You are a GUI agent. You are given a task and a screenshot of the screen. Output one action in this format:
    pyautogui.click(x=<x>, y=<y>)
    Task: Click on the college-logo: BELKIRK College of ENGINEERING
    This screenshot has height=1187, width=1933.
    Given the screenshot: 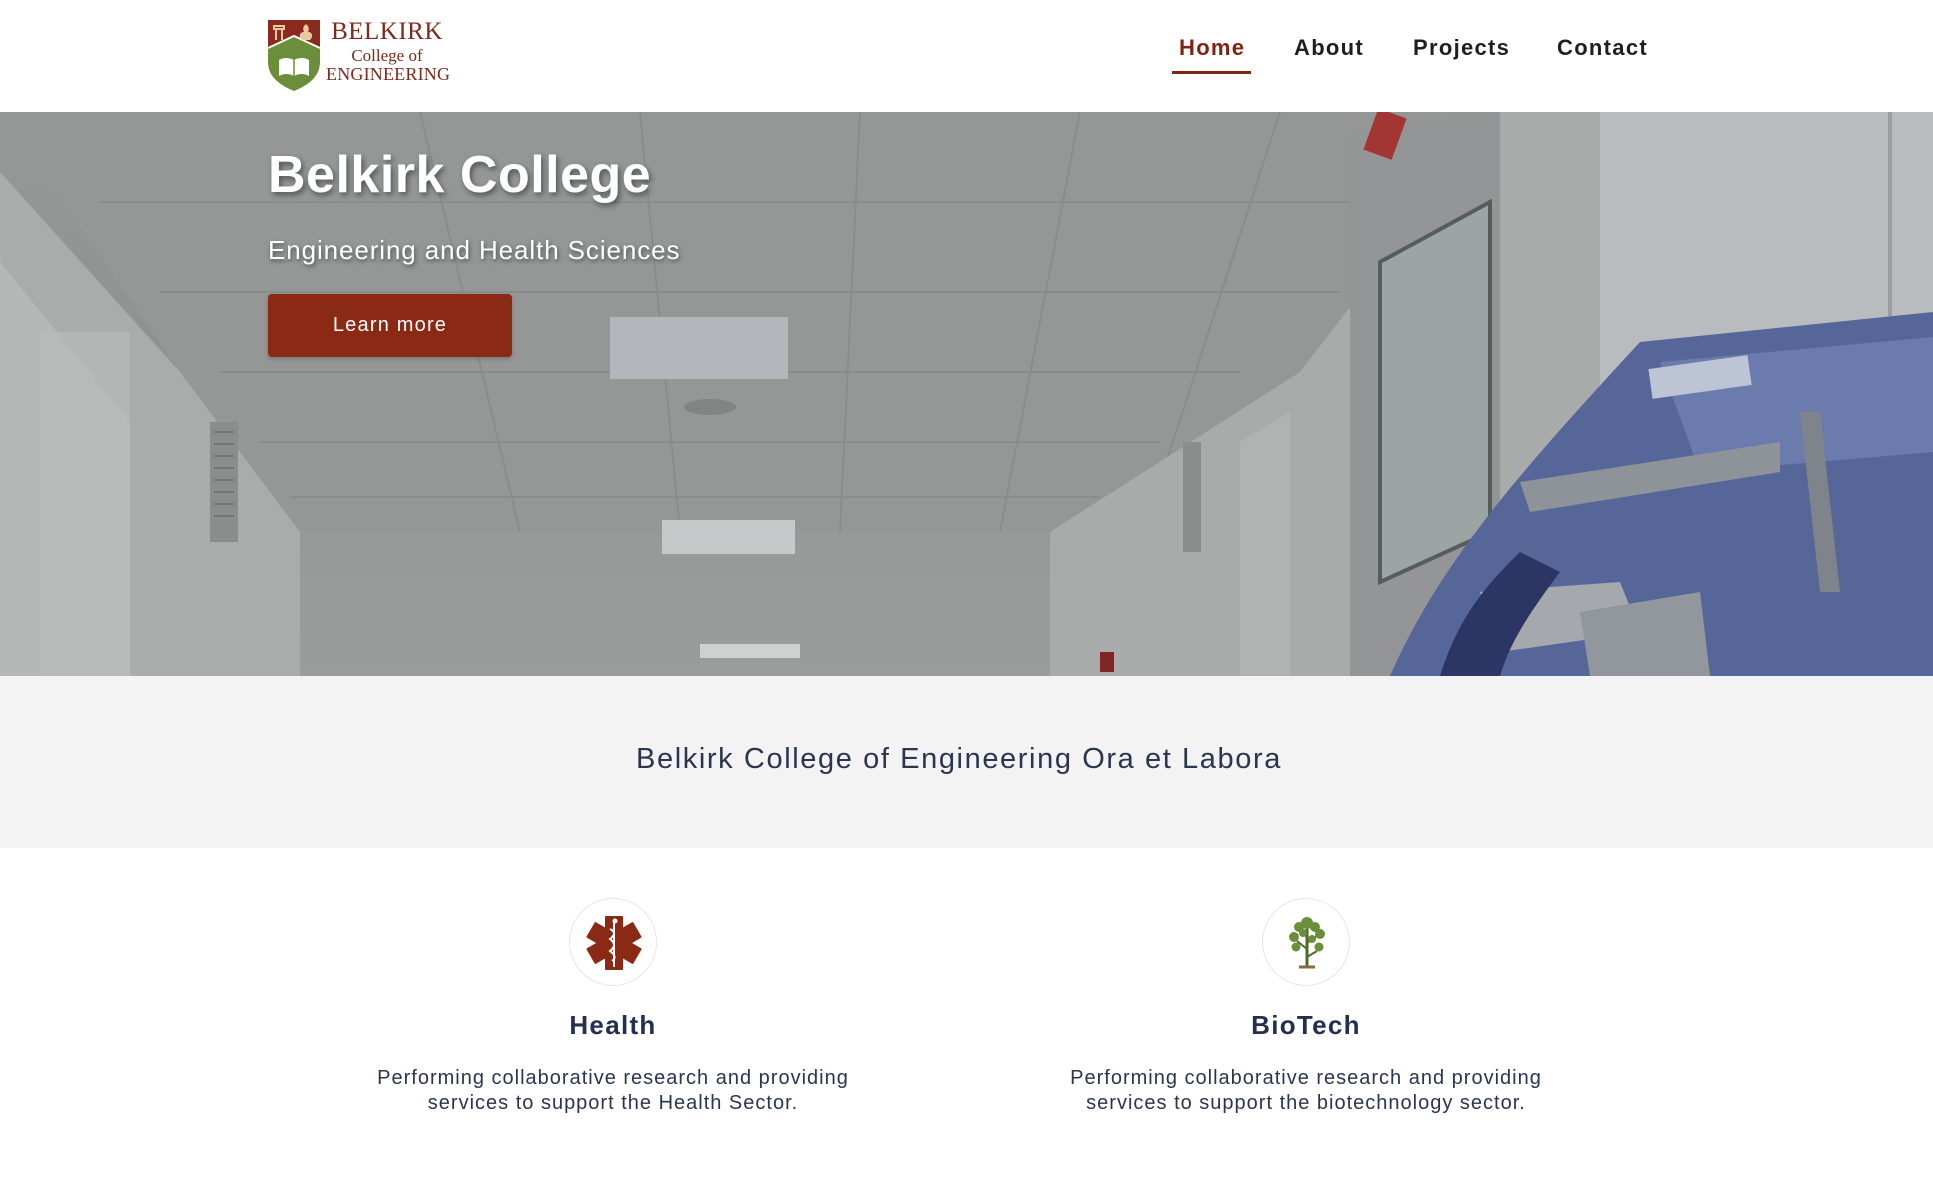 What is the action you would take?
    pyautogui.click(x=358, y=55)
    